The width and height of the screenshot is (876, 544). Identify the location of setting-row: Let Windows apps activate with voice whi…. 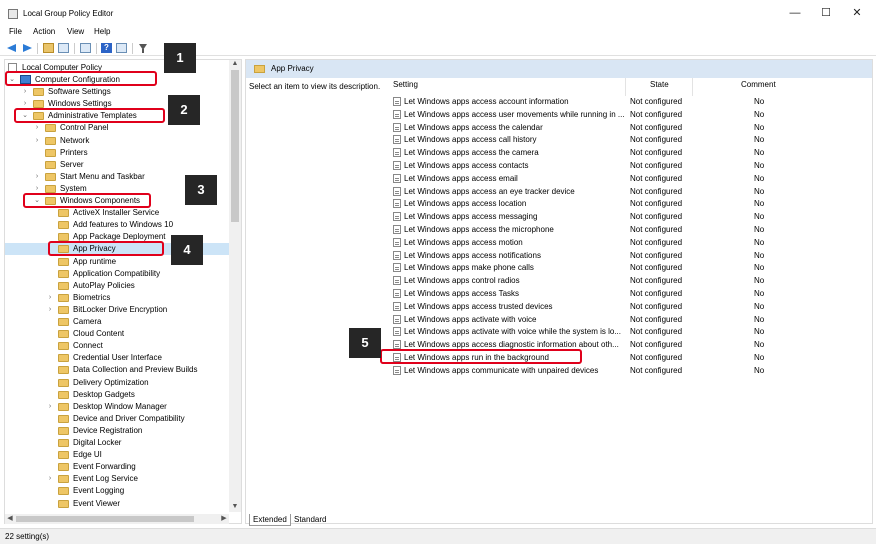
(631, 332).